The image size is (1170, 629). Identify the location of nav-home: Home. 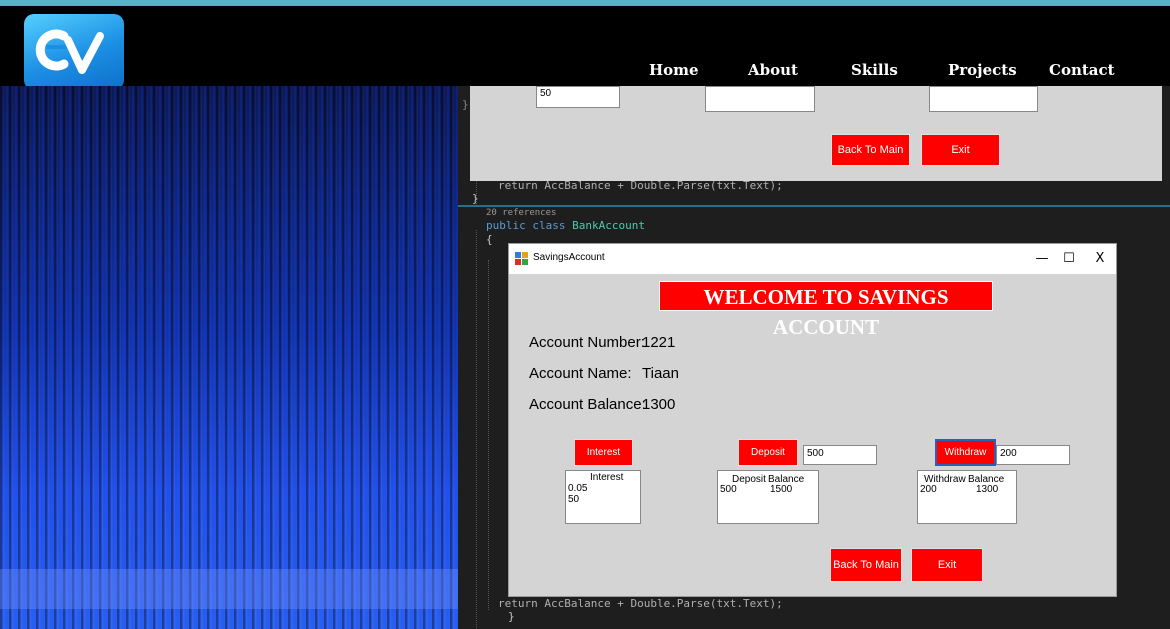
(674, 70).